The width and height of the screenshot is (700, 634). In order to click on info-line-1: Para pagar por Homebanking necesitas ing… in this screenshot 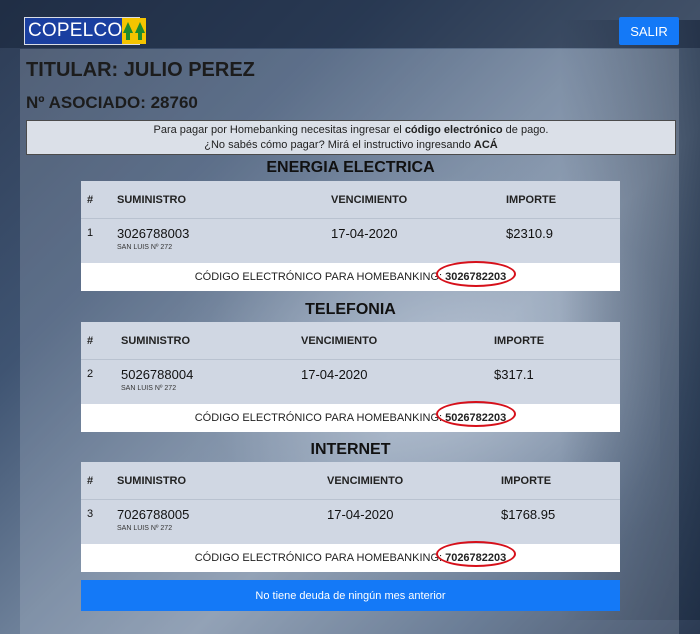, I will do `click(351, 130)`.